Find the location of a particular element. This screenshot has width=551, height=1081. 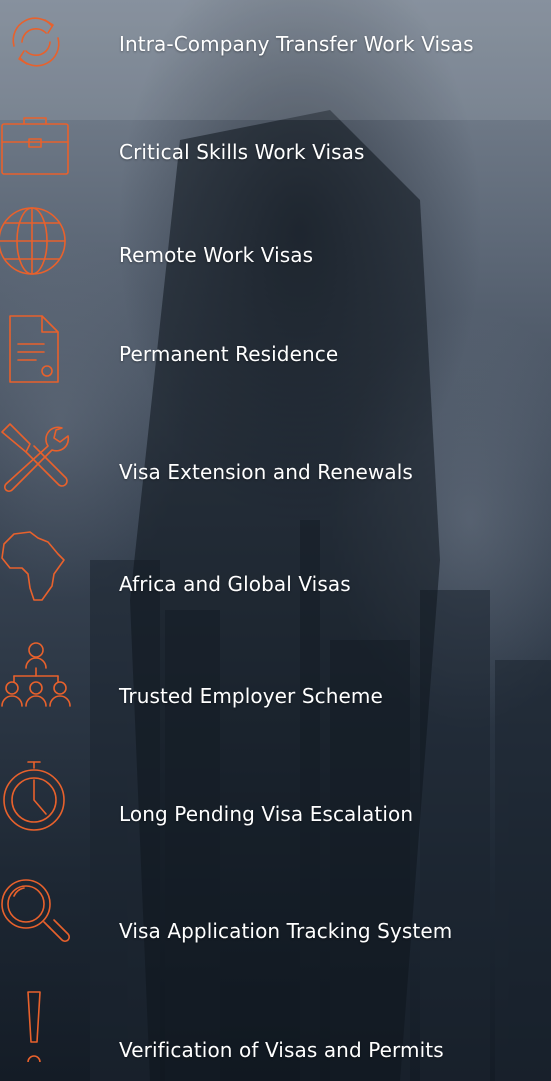

service-item-verification: Verification of Visas and Permits is located at coordinates (275, 1035).